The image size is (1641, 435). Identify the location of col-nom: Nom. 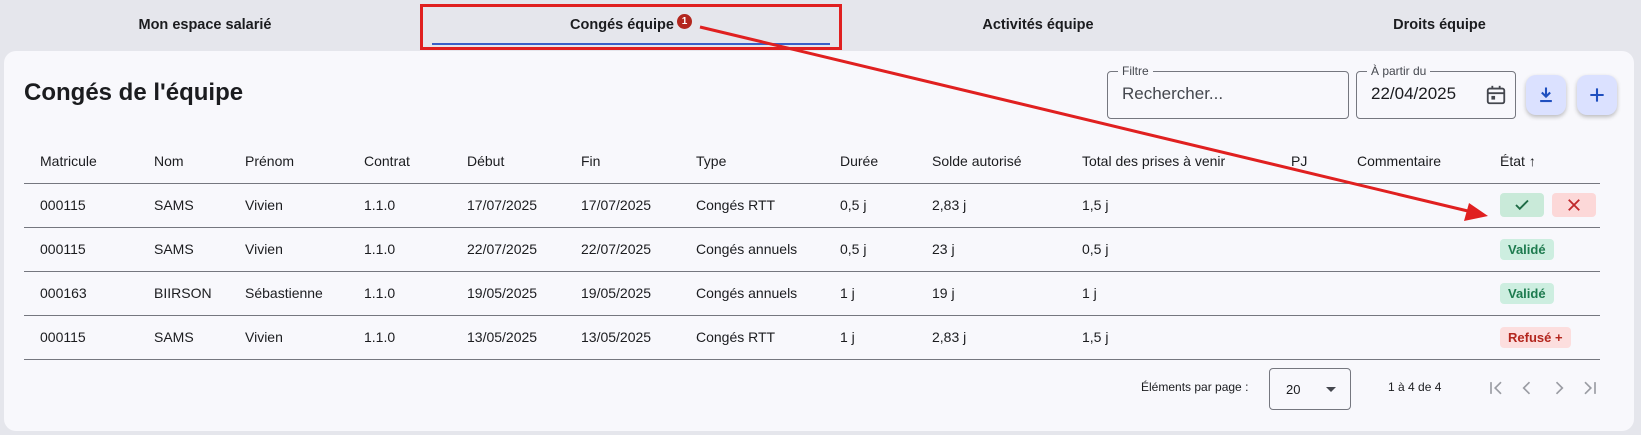
(183, 161).